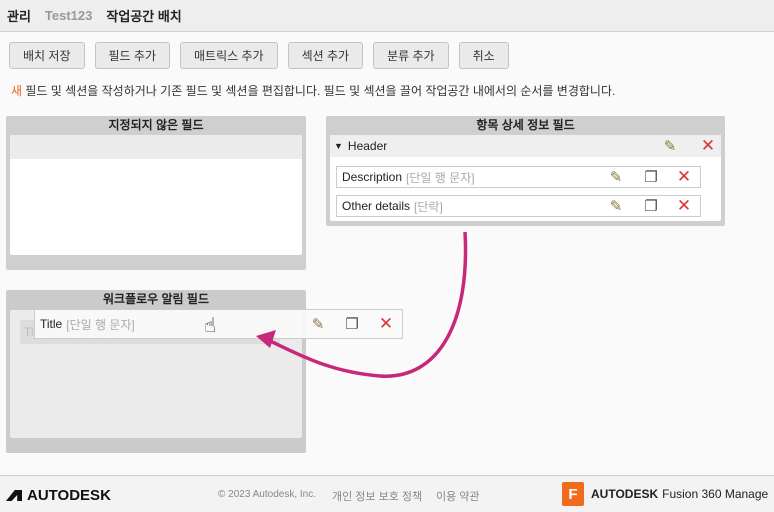 This screenshot has width=774, height=512. Describe the element at coordinates (266, 339) in the screenshot. I see `arrow-head` at that location.